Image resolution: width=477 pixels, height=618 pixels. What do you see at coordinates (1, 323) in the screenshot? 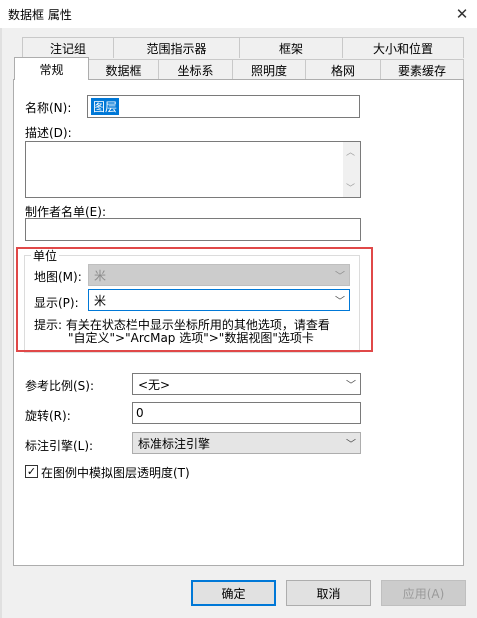
I see `window-edge` at bounding box center [1, 323].